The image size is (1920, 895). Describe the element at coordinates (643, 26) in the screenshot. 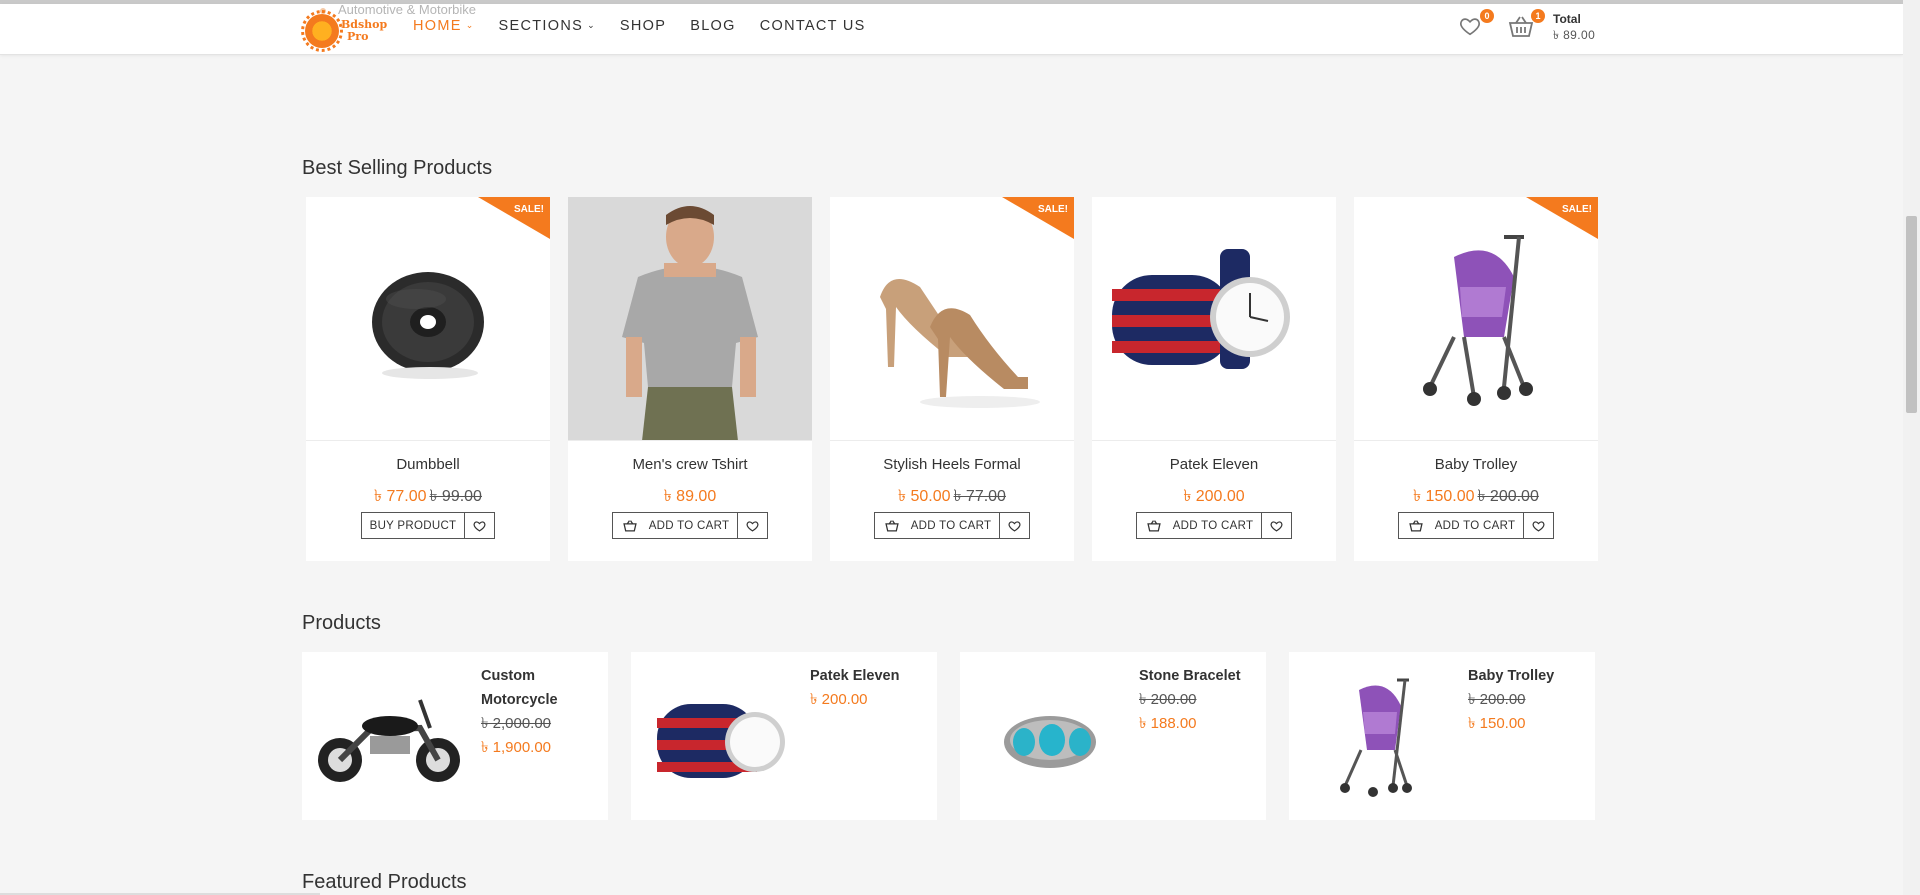

I see `nav-item-shop: SHOP` at that location.